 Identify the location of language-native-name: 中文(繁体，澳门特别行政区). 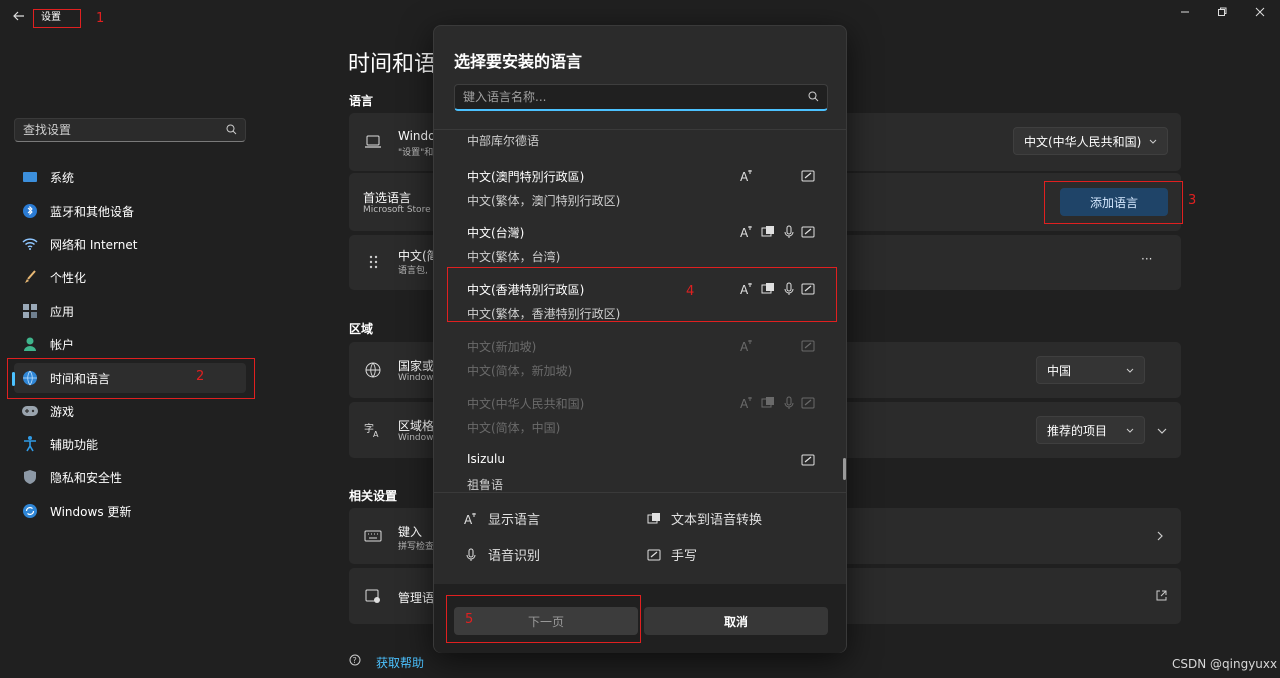
(544, 201).